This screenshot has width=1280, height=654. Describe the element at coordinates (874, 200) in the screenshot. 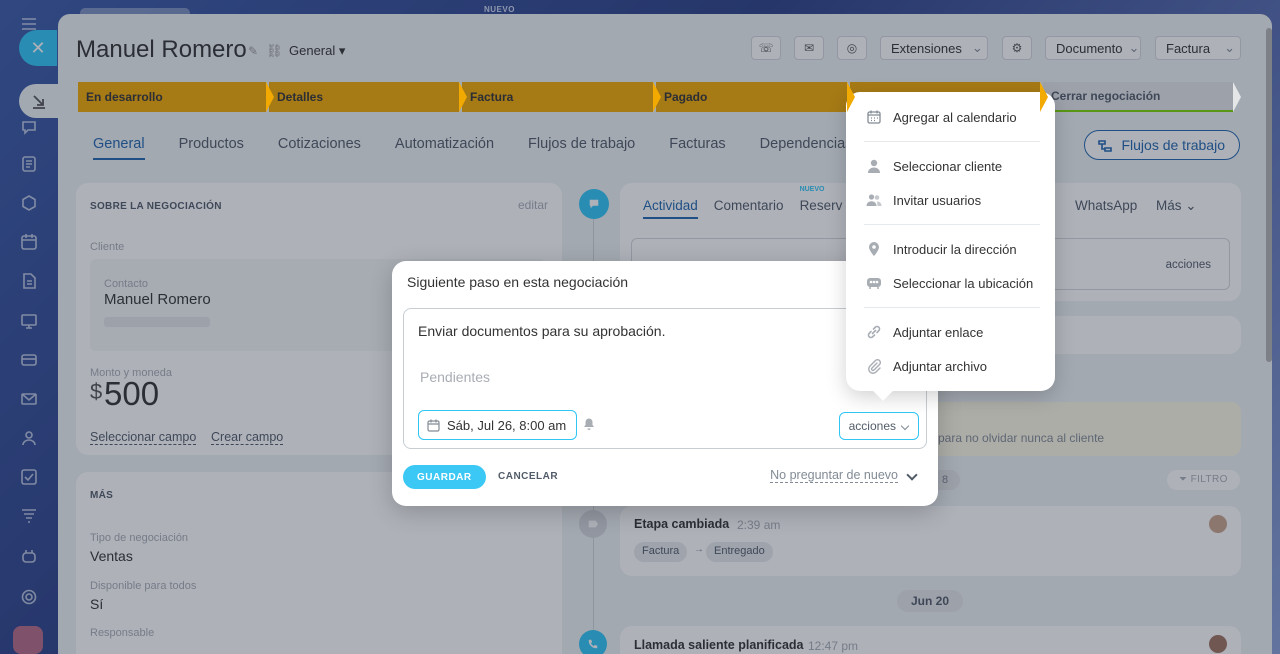

I see `people-icon` at that location.